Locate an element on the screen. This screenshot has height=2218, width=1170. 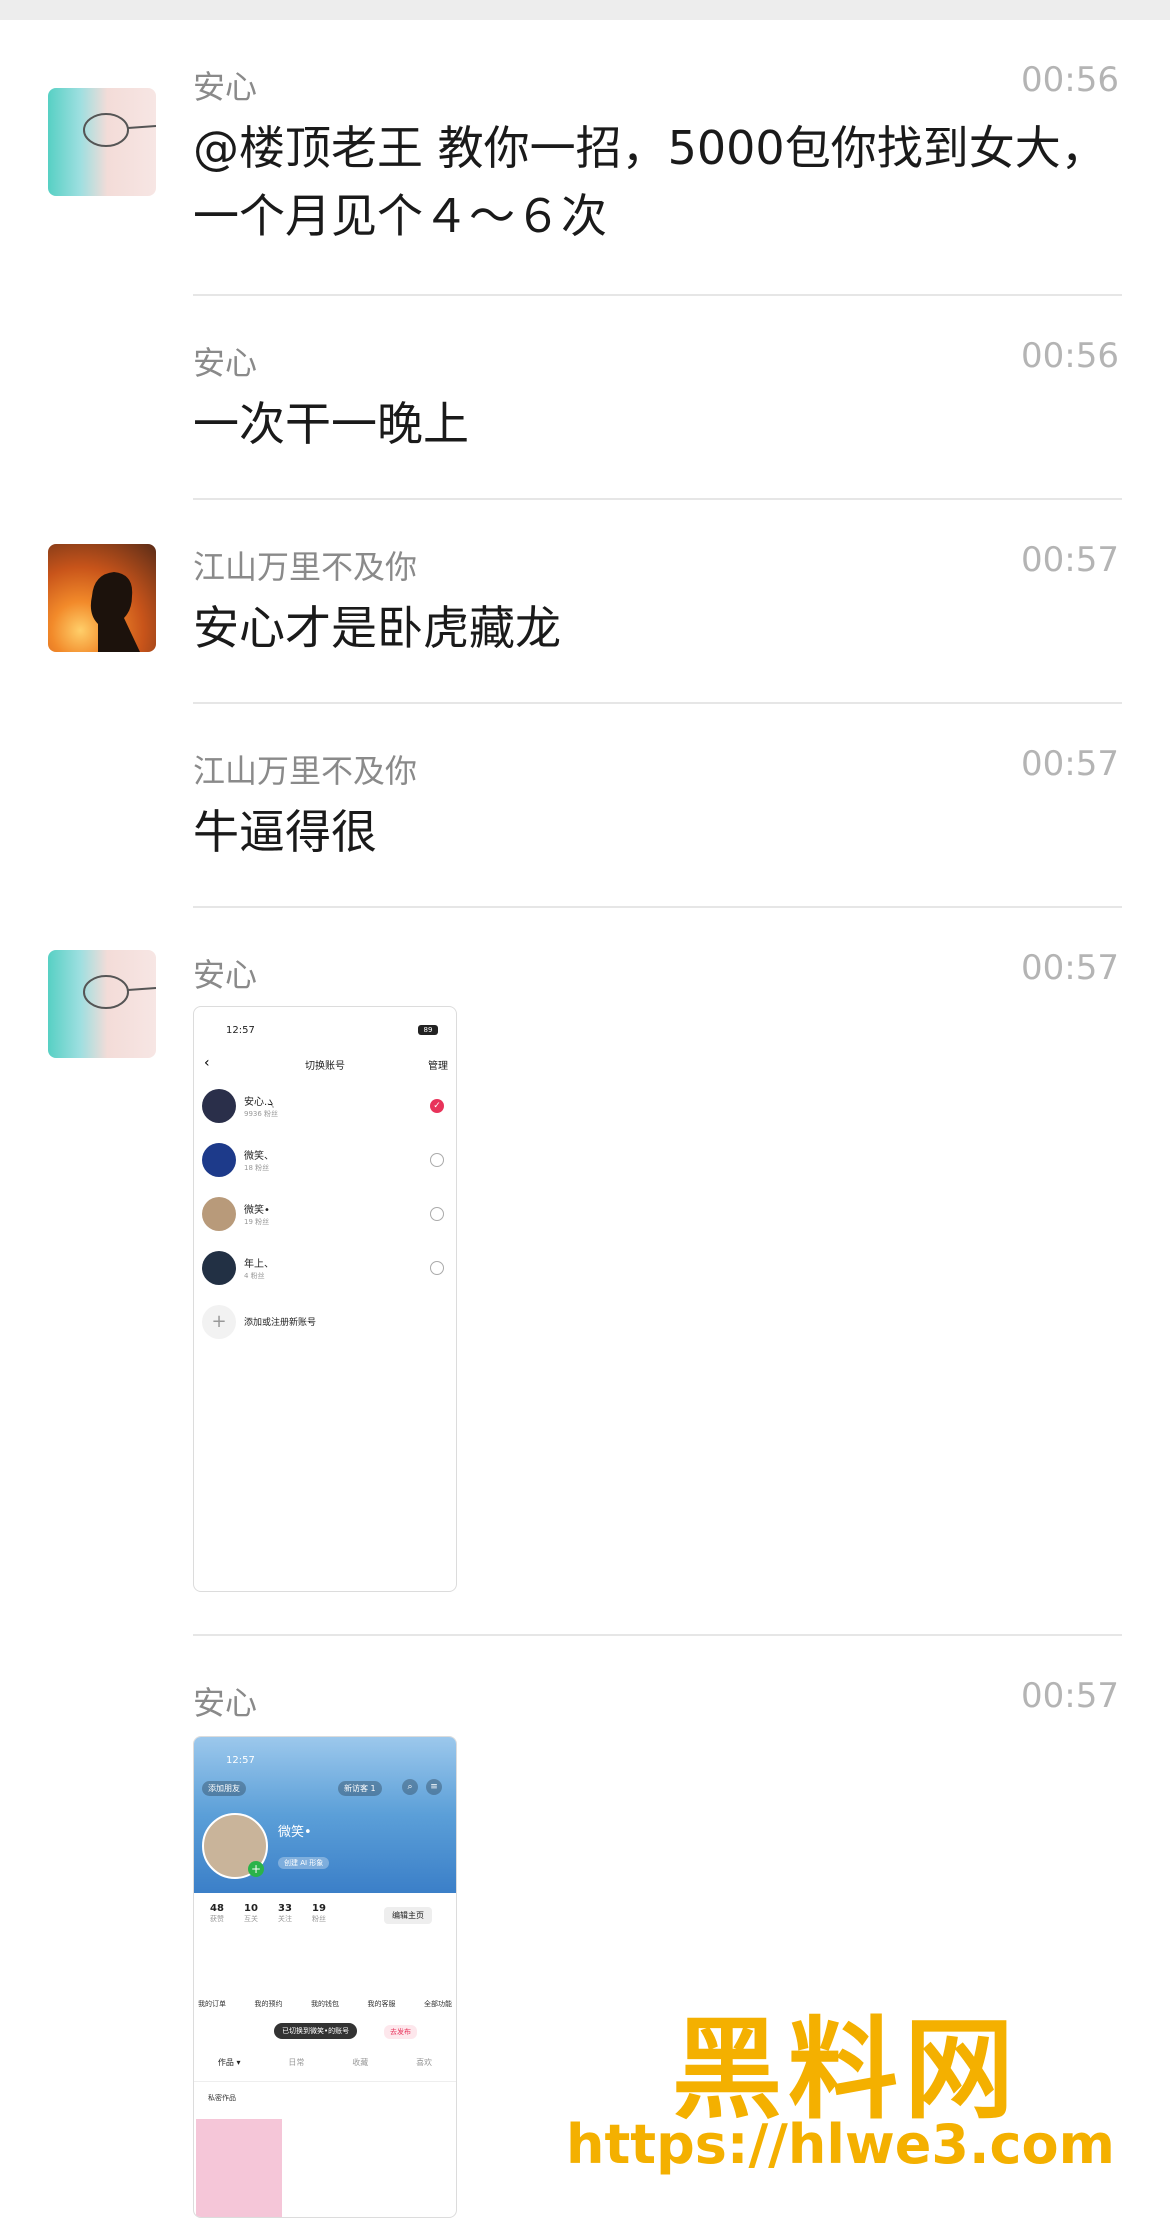
top-bar is located at coordinates (585, 10).